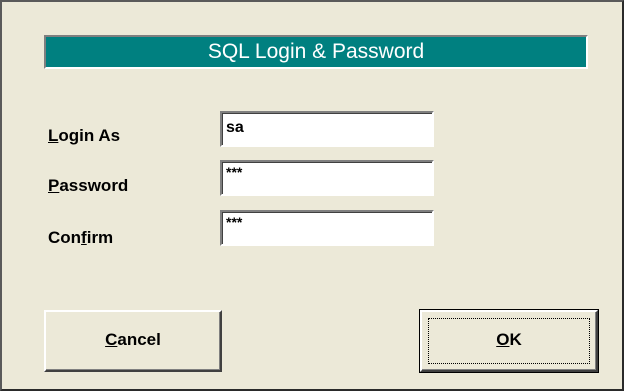 The image size is (624, 391). What do you see at coordinates (316, 52) in the screenshot?
I see `dialog-title: SQL Login & Password` at bounding box center [316, 52].